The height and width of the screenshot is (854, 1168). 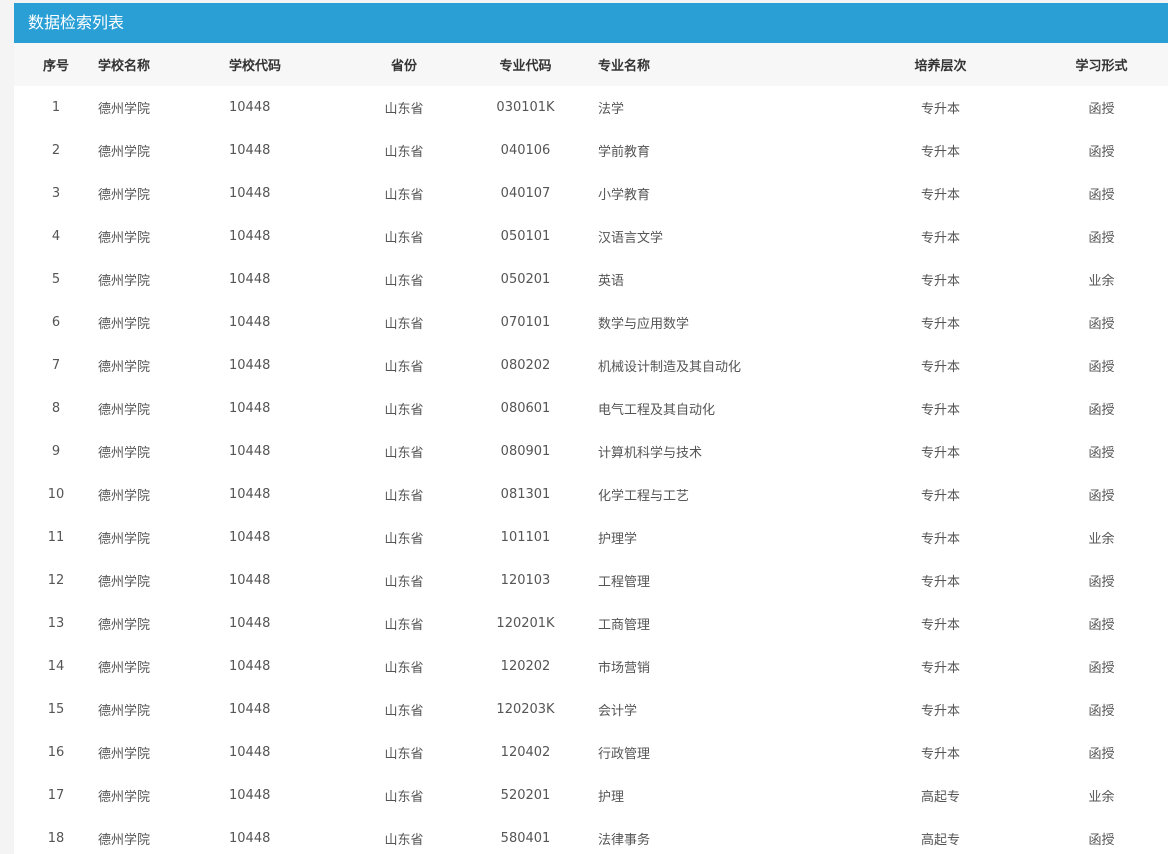 I want to click on cell-index: 12, so click(x=56, y=580).